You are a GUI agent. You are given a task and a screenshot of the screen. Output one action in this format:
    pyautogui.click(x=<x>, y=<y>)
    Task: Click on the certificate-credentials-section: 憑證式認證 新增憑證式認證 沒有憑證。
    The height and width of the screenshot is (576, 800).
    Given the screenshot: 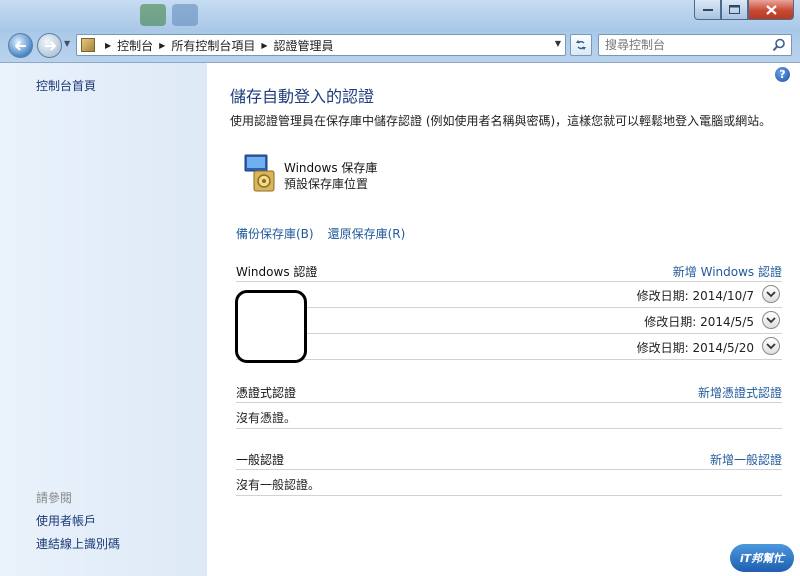 What is the action you would take?
    pyautogui.click(x=509, y=406)
    